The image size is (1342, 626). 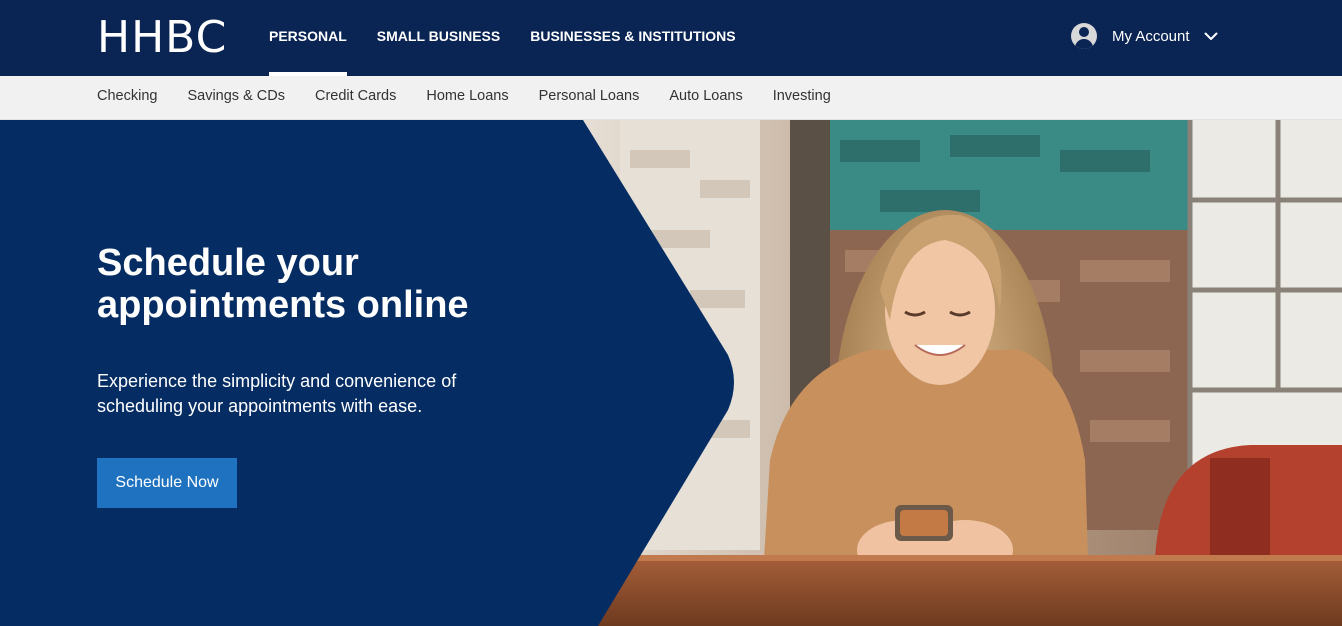 What do you see at coordinates (467, 98) in the screenshot?
I see `subnav-home-loans: Home Loans` at bounding box center [467, 98].